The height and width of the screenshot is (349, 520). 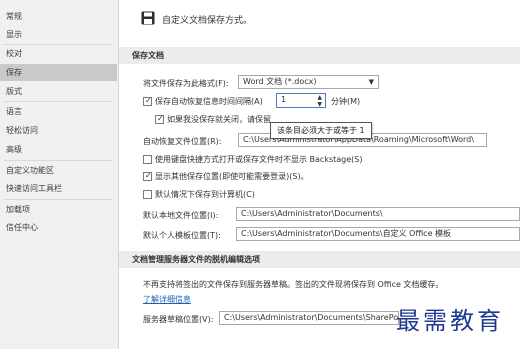 What do you see at coordinates (159, 119) in the screenshot?
I see `keep-last-version-checkbox: ✓` at bounding box center [159, 119].